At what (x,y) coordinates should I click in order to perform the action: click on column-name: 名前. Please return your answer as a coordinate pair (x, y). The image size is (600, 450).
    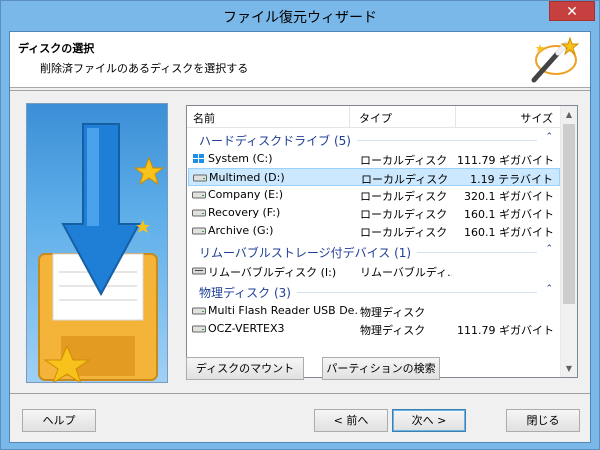
    Looking at the image, I should click on (204, 118).